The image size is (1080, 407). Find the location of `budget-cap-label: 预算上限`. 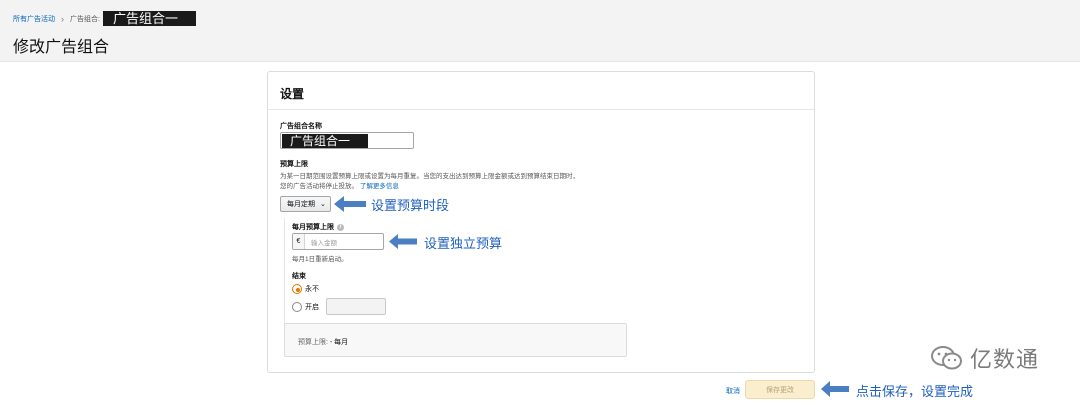

budget-cap-label: 预算上限 is located at coordinates (294, 164).